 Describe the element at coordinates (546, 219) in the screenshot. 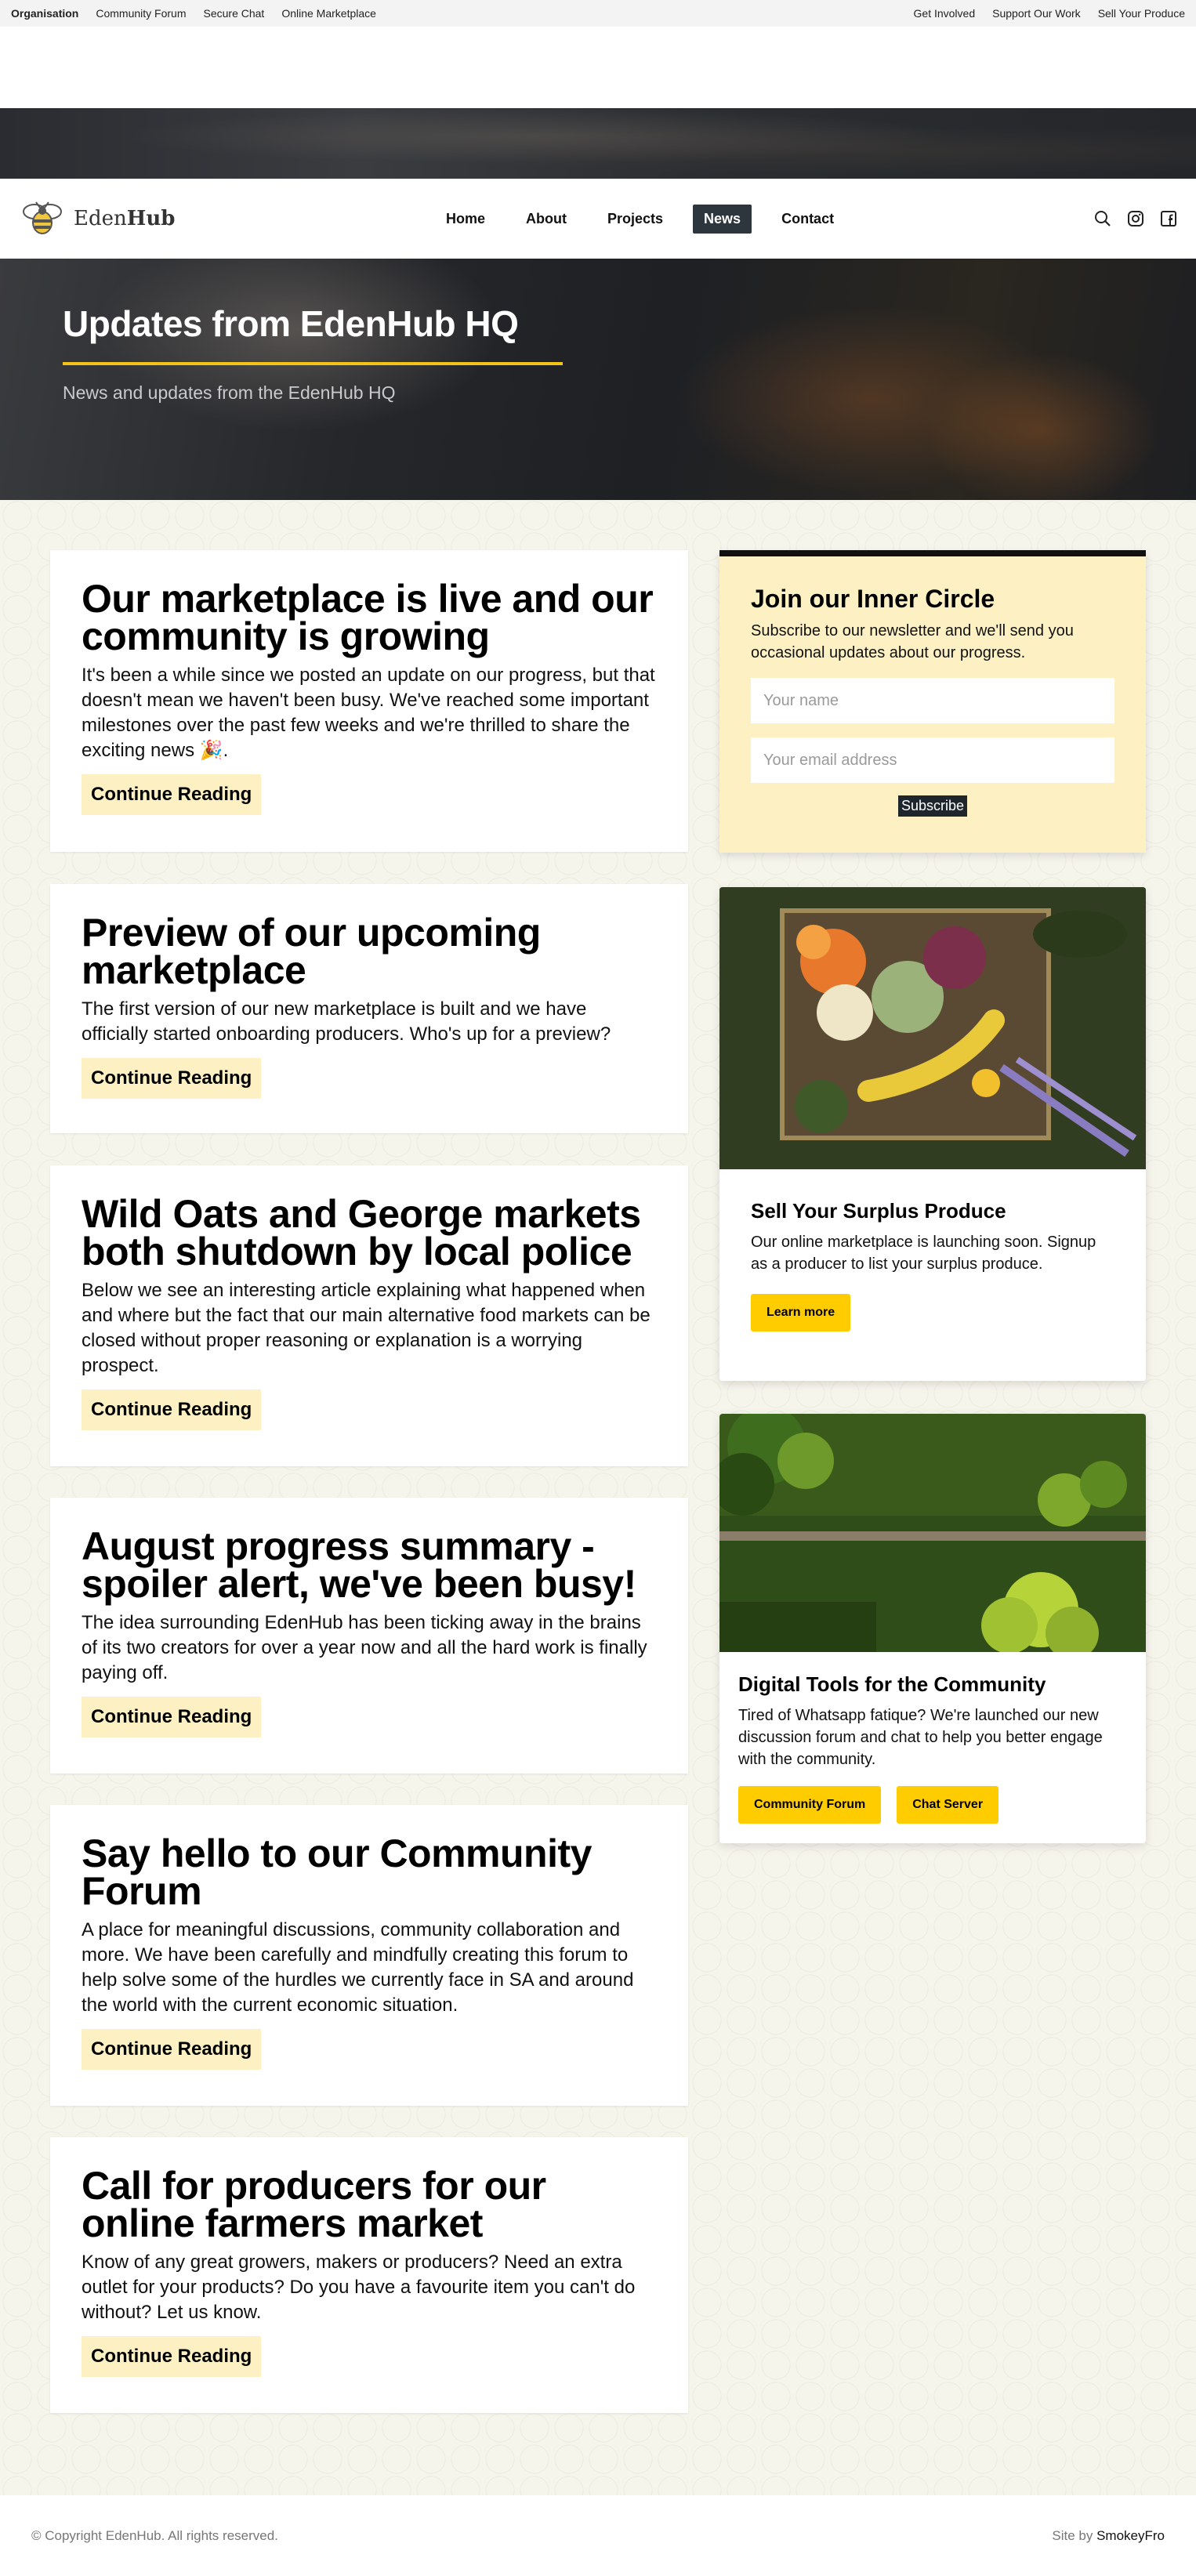

I see `nav-about: About` at that location.